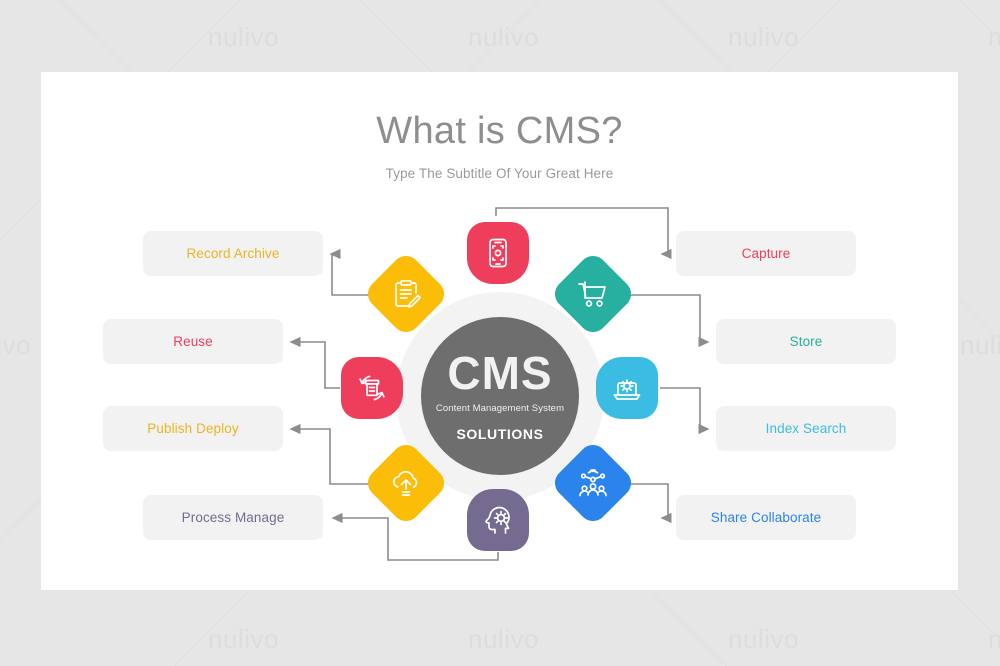 The height and width of the screenshot is (666, 1000). I want to click on label-text: Store, so click(806, 341).